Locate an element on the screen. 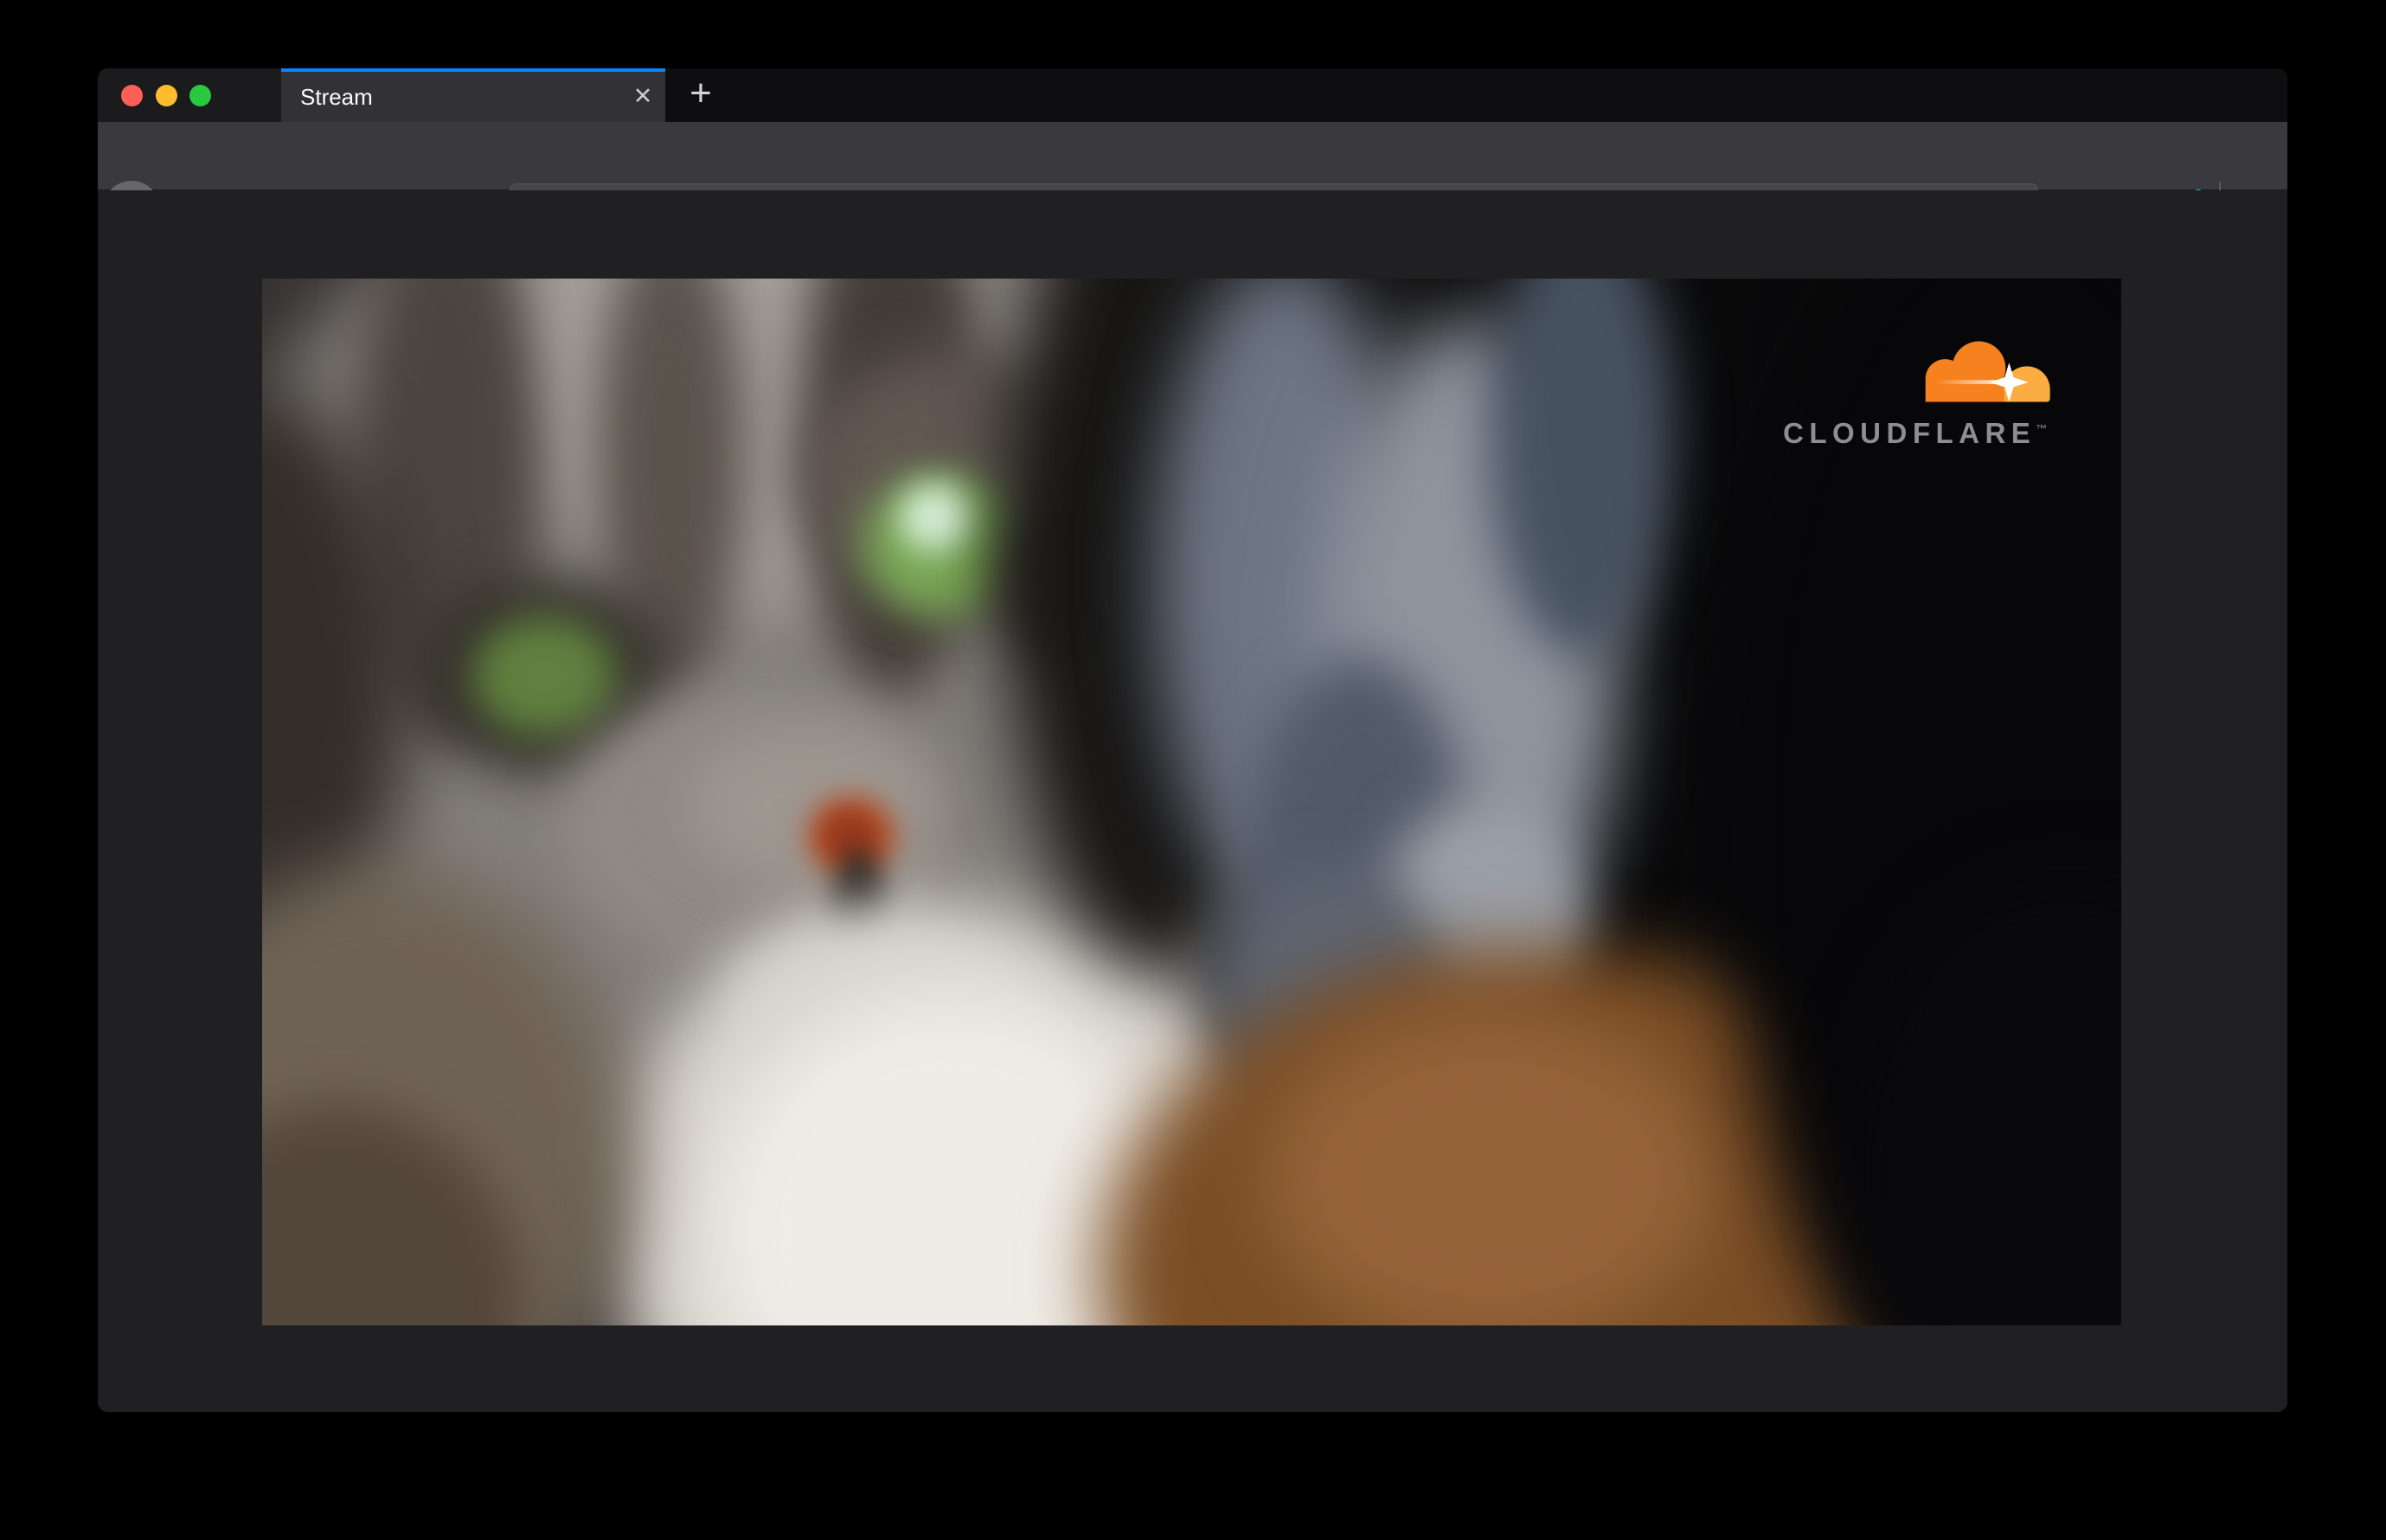 The image size is (2386, 1540). cloudflare-brand-text: CLOUDFLARE is located at coordinates (1910, 433).